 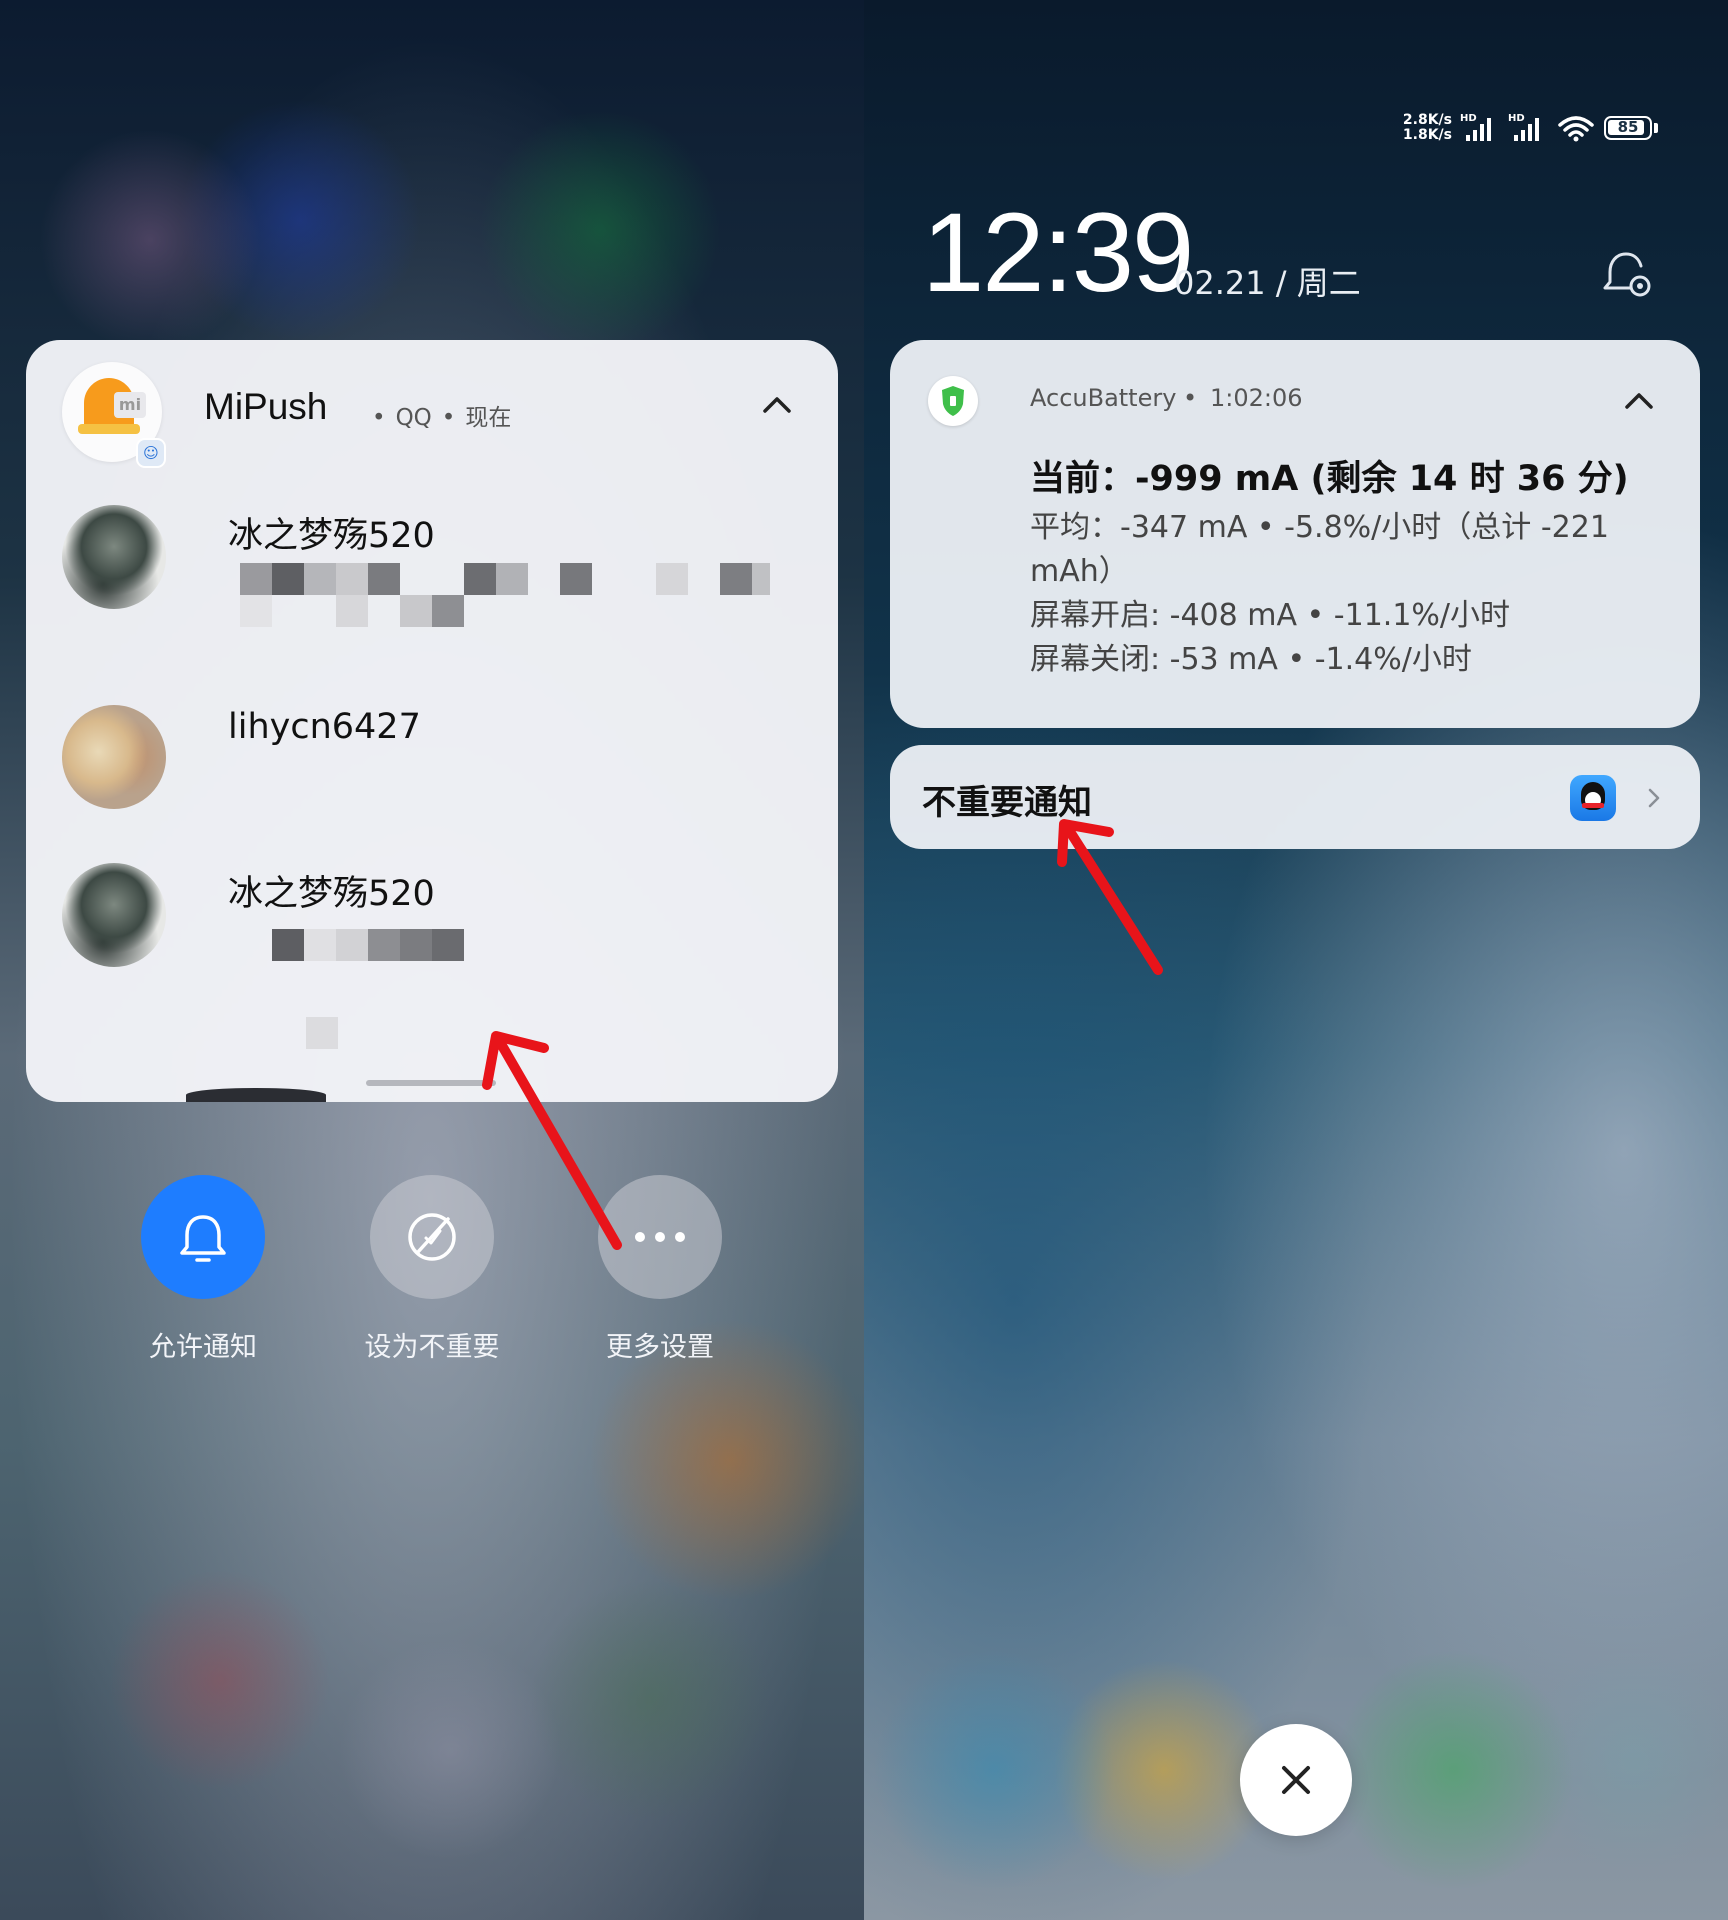 I want to click on mi-logo-icon: mi, so click(x=130, y=405).